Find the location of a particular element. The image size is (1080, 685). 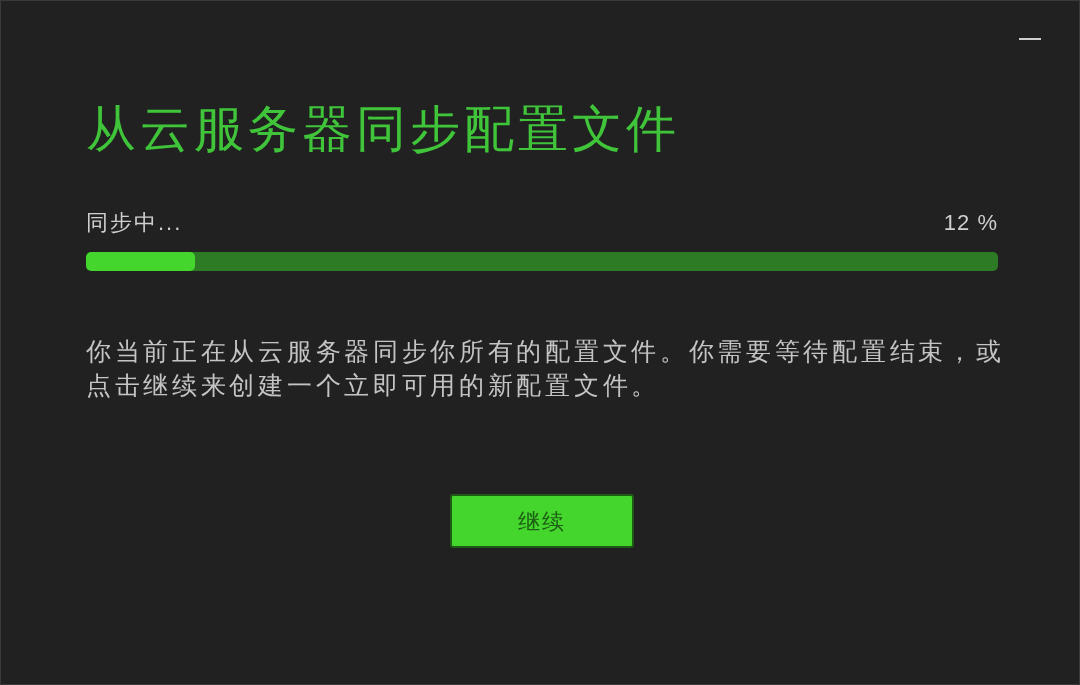

dialog-title: 从云服务器同步配置文件 is located at coordinates (383, 129).